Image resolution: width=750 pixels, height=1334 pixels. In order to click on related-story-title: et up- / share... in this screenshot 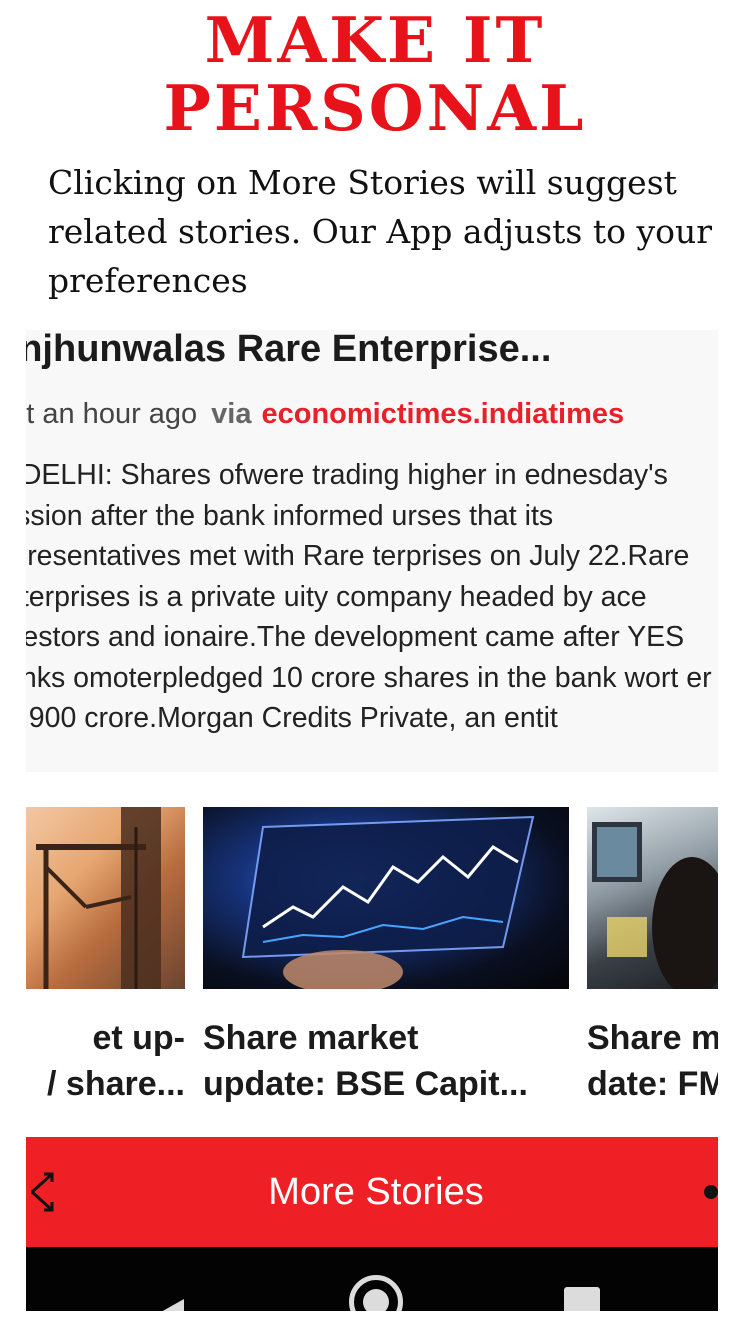, I will do `click(105, 1061)`.